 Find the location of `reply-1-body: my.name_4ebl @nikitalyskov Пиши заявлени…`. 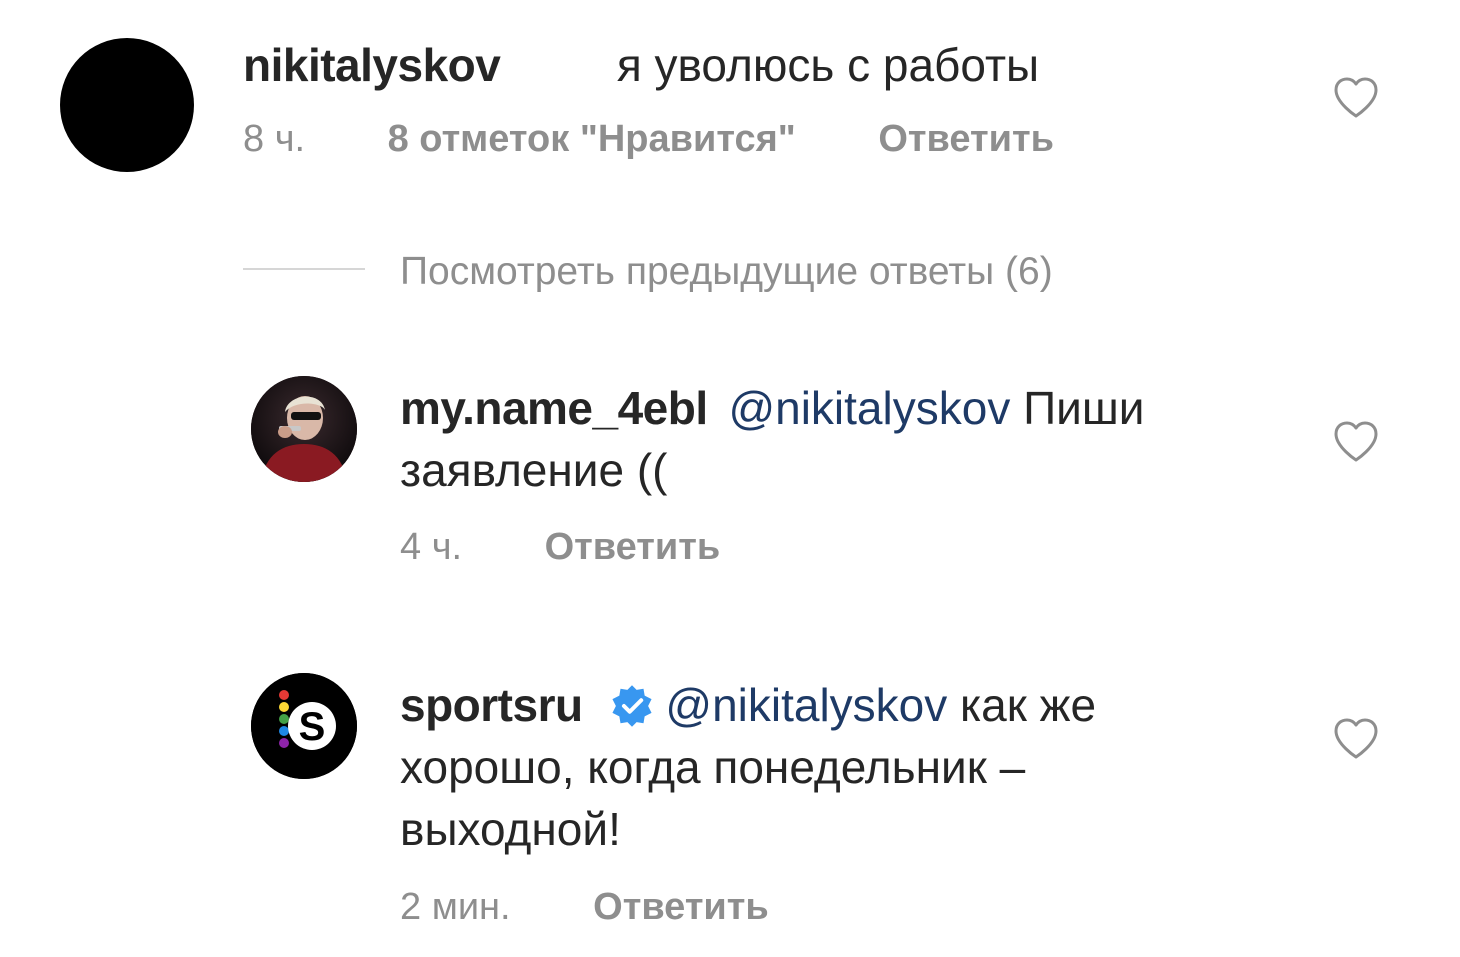

reply-1-body: my.name_4ebl @nikitalyskov Пиши заявлени… is located at coordinates (850, 439).